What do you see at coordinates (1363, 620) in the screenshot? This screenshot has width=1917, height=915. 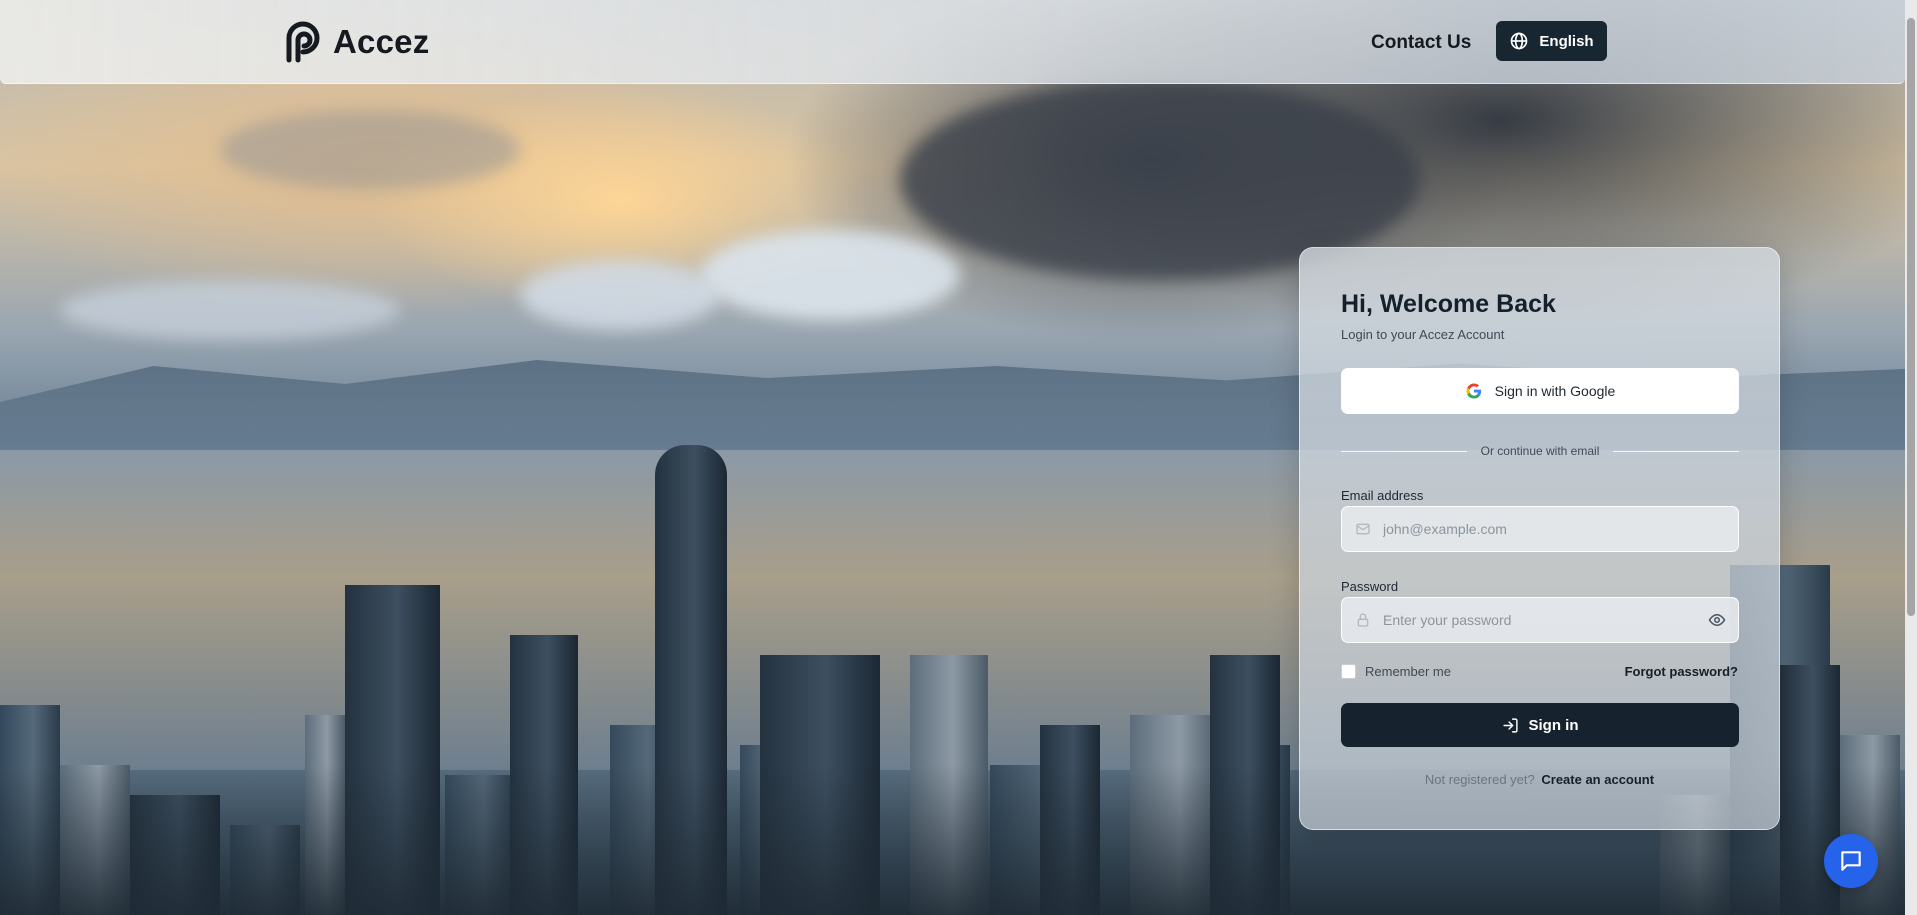 I see `lock-icon` at bounding box center [1363, 620].